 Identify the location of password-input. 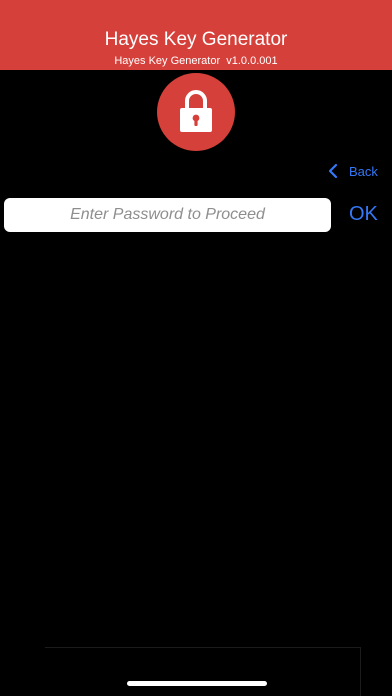
(167, 215).